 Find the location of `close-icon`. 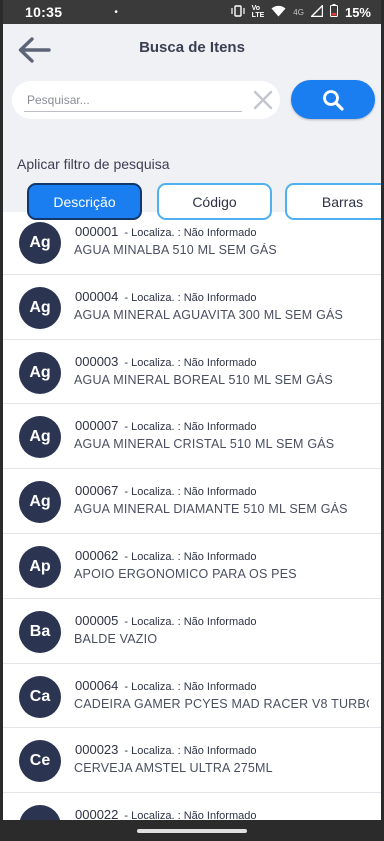

close-icon is located at coordinates (263, 100).